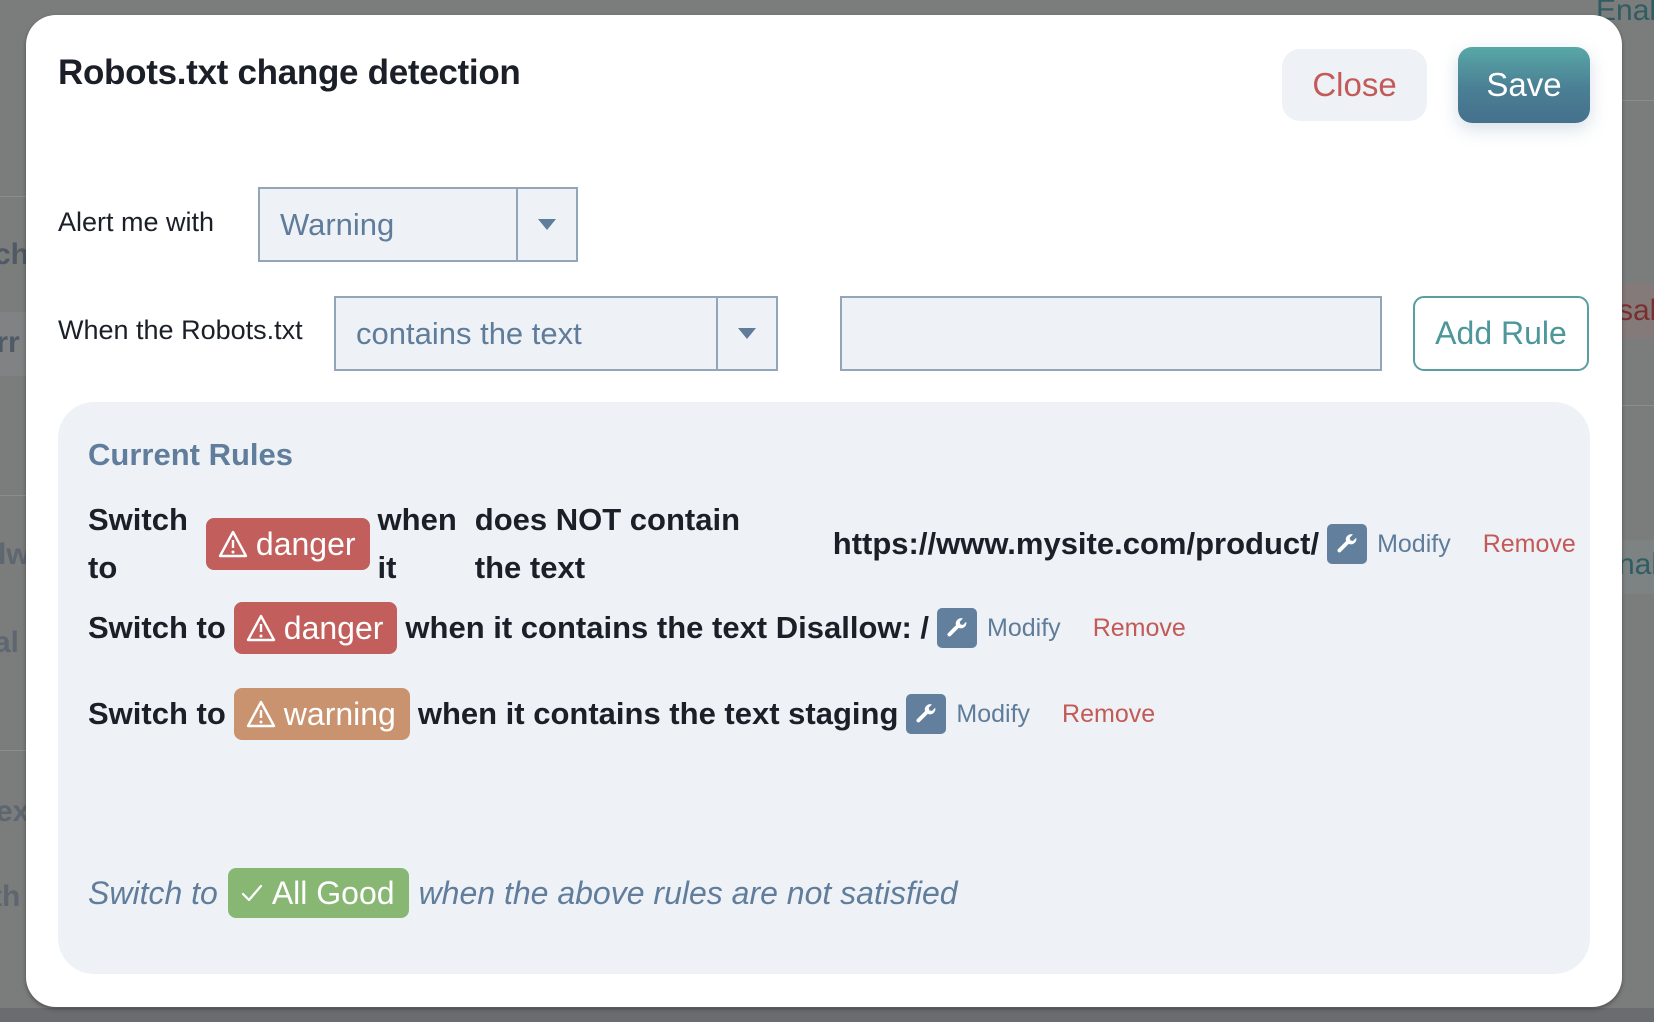 Image resolution: width=1654 pixels, height=1022 pixels. What do you see at coordinates (530, 567) in the screenshot?
I see `rule-condition-line: the text` at bounding box center [530, 567].